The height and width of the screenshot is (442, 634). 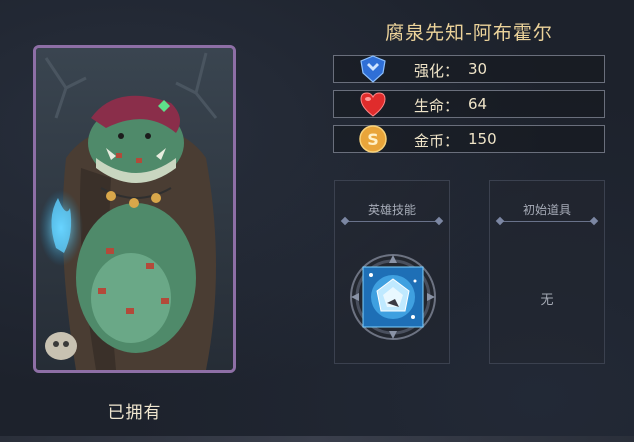 I want to click on stat-value: 30, so click(x=478, y=69).